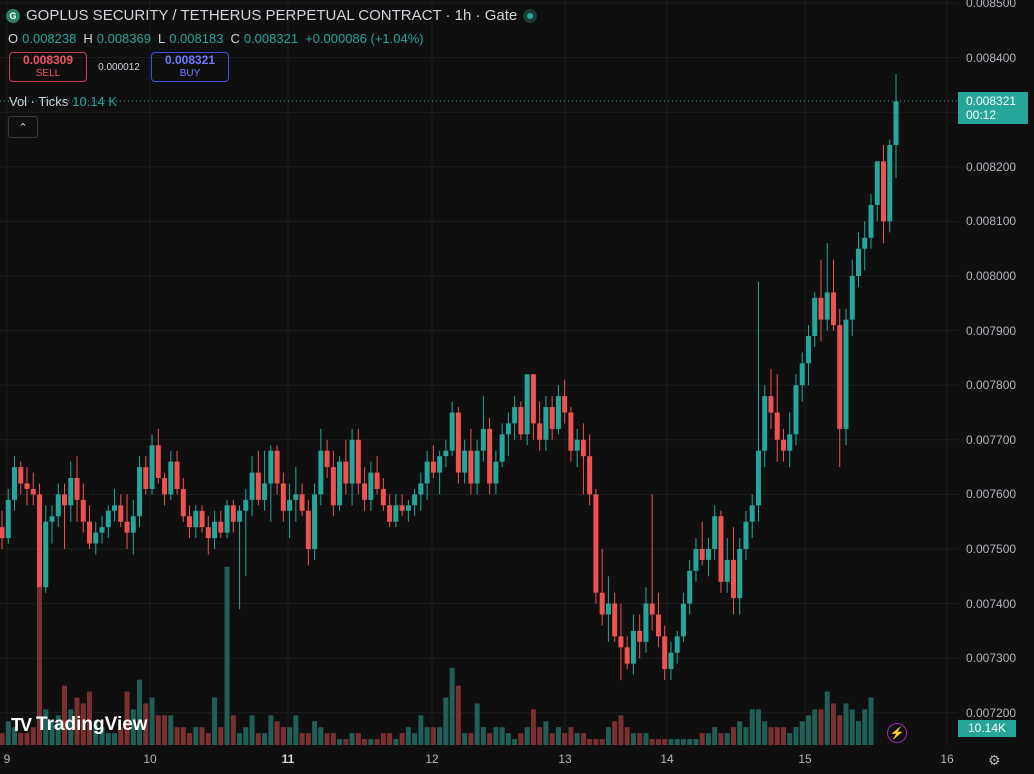  What do you see at coordinates (63, 101) in the screenshot?
I see `volume-legend: Vol · Ticks 10.14 K` at bounding box center [63, 101].